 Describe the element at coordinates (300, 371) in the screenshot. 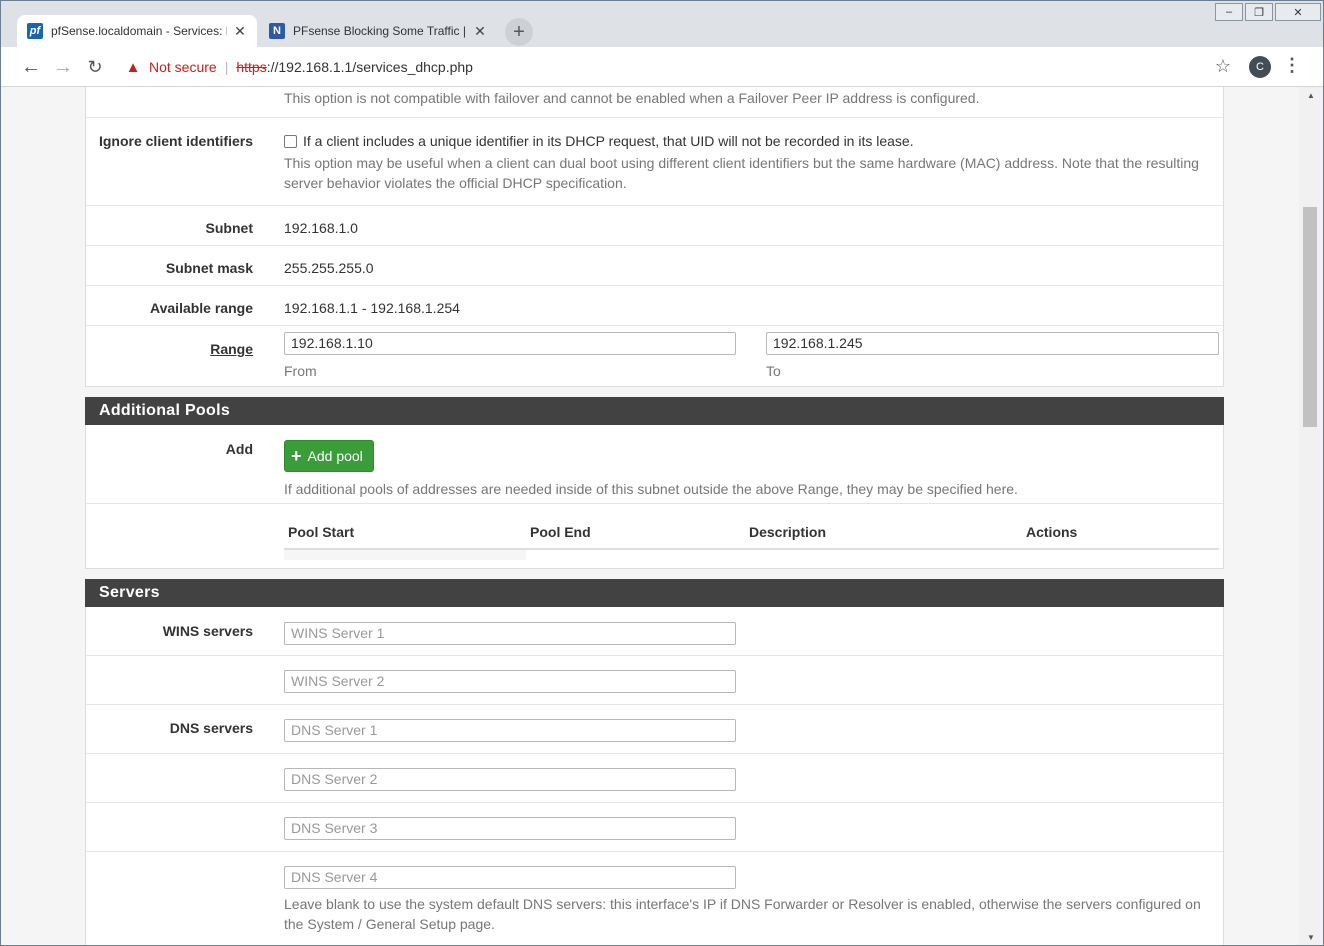

I see `range-from-label: From` at that location.